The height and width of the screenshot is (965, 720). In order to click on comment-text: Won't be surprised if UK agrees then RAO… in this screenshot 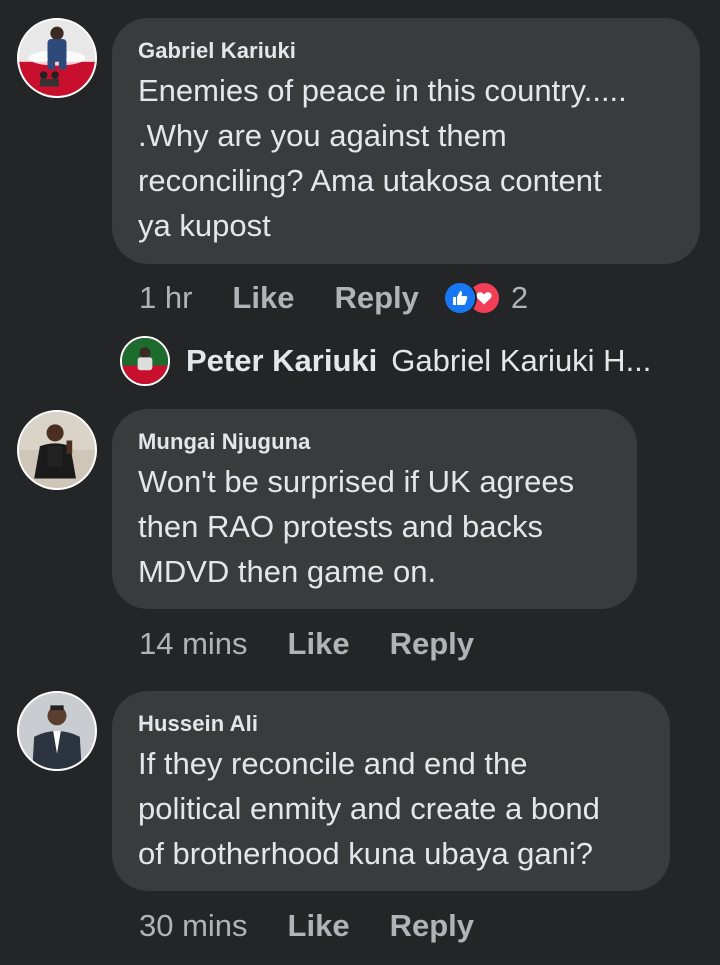, I will do `click(356, 526)`.